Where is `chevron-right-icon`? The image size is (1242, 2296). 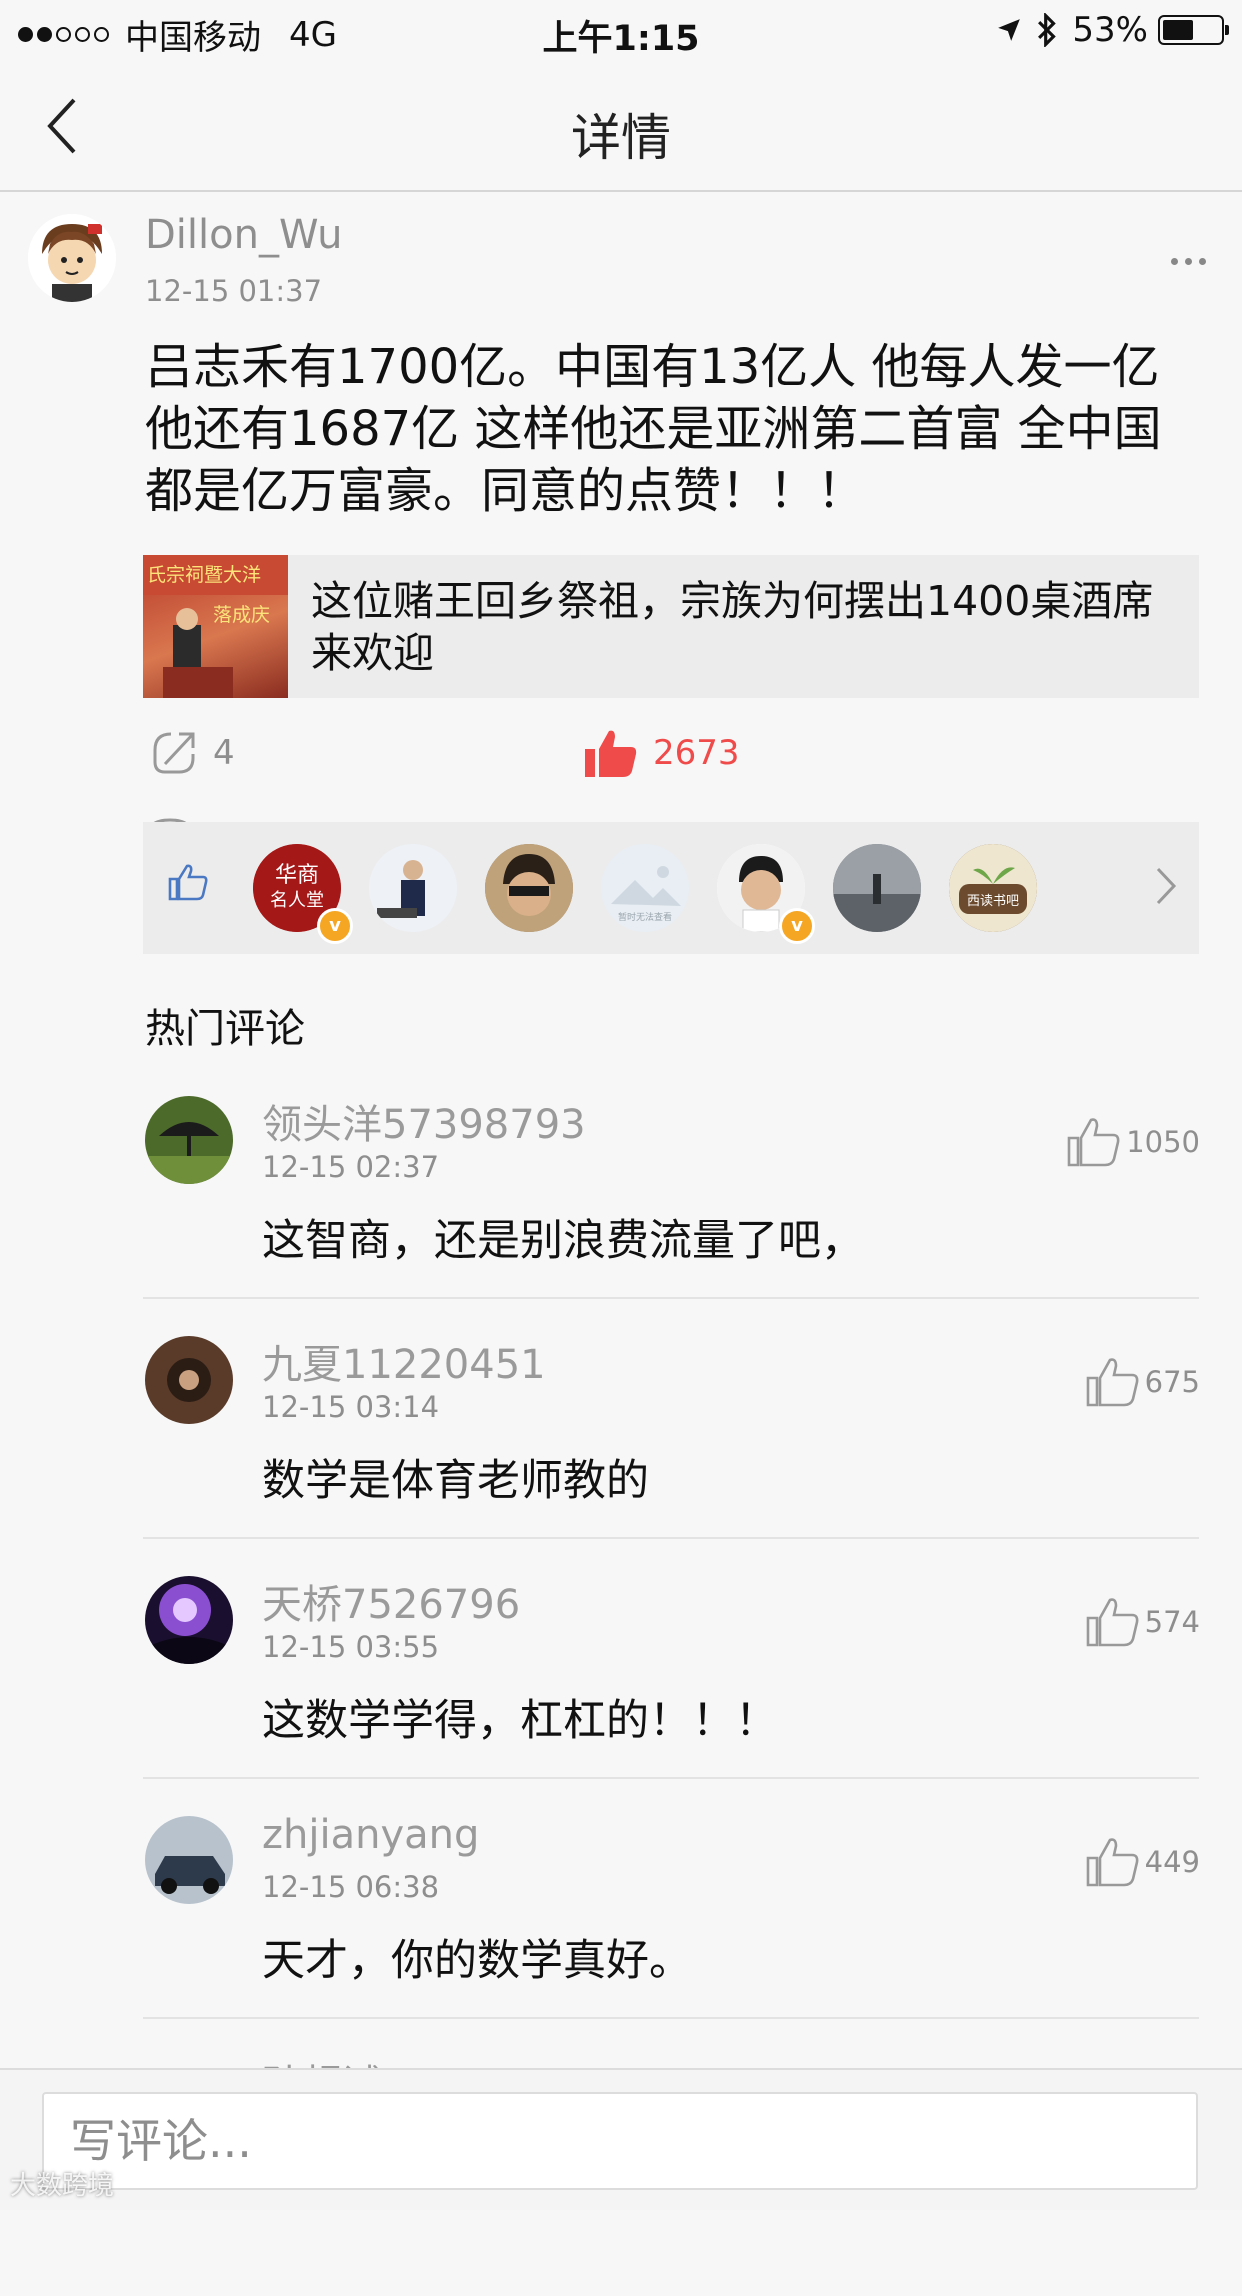 chevron-right-icon is located at coordinates (1166, 886).